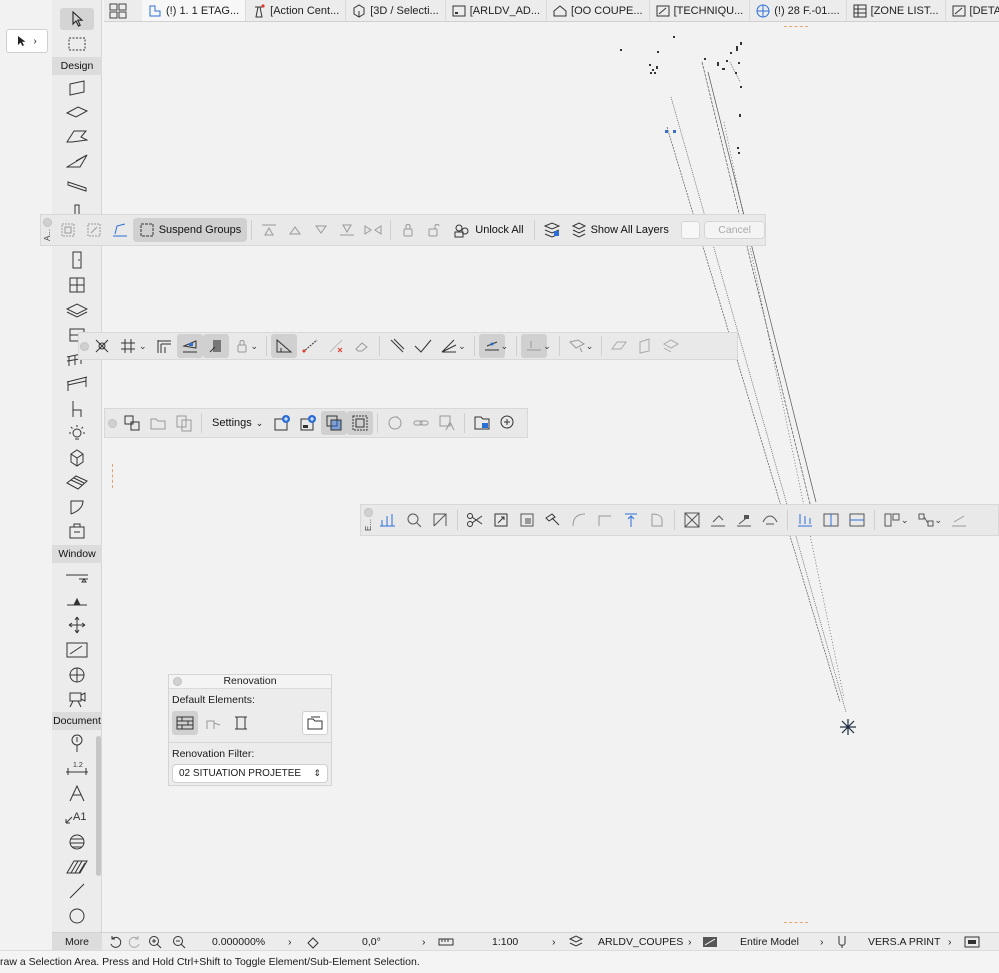 This screenshot has height=973, width=999. What do you see at coordinates (959, 520) in the screenshot?
I see `more-edit-button` at bounding box center [959, 520].